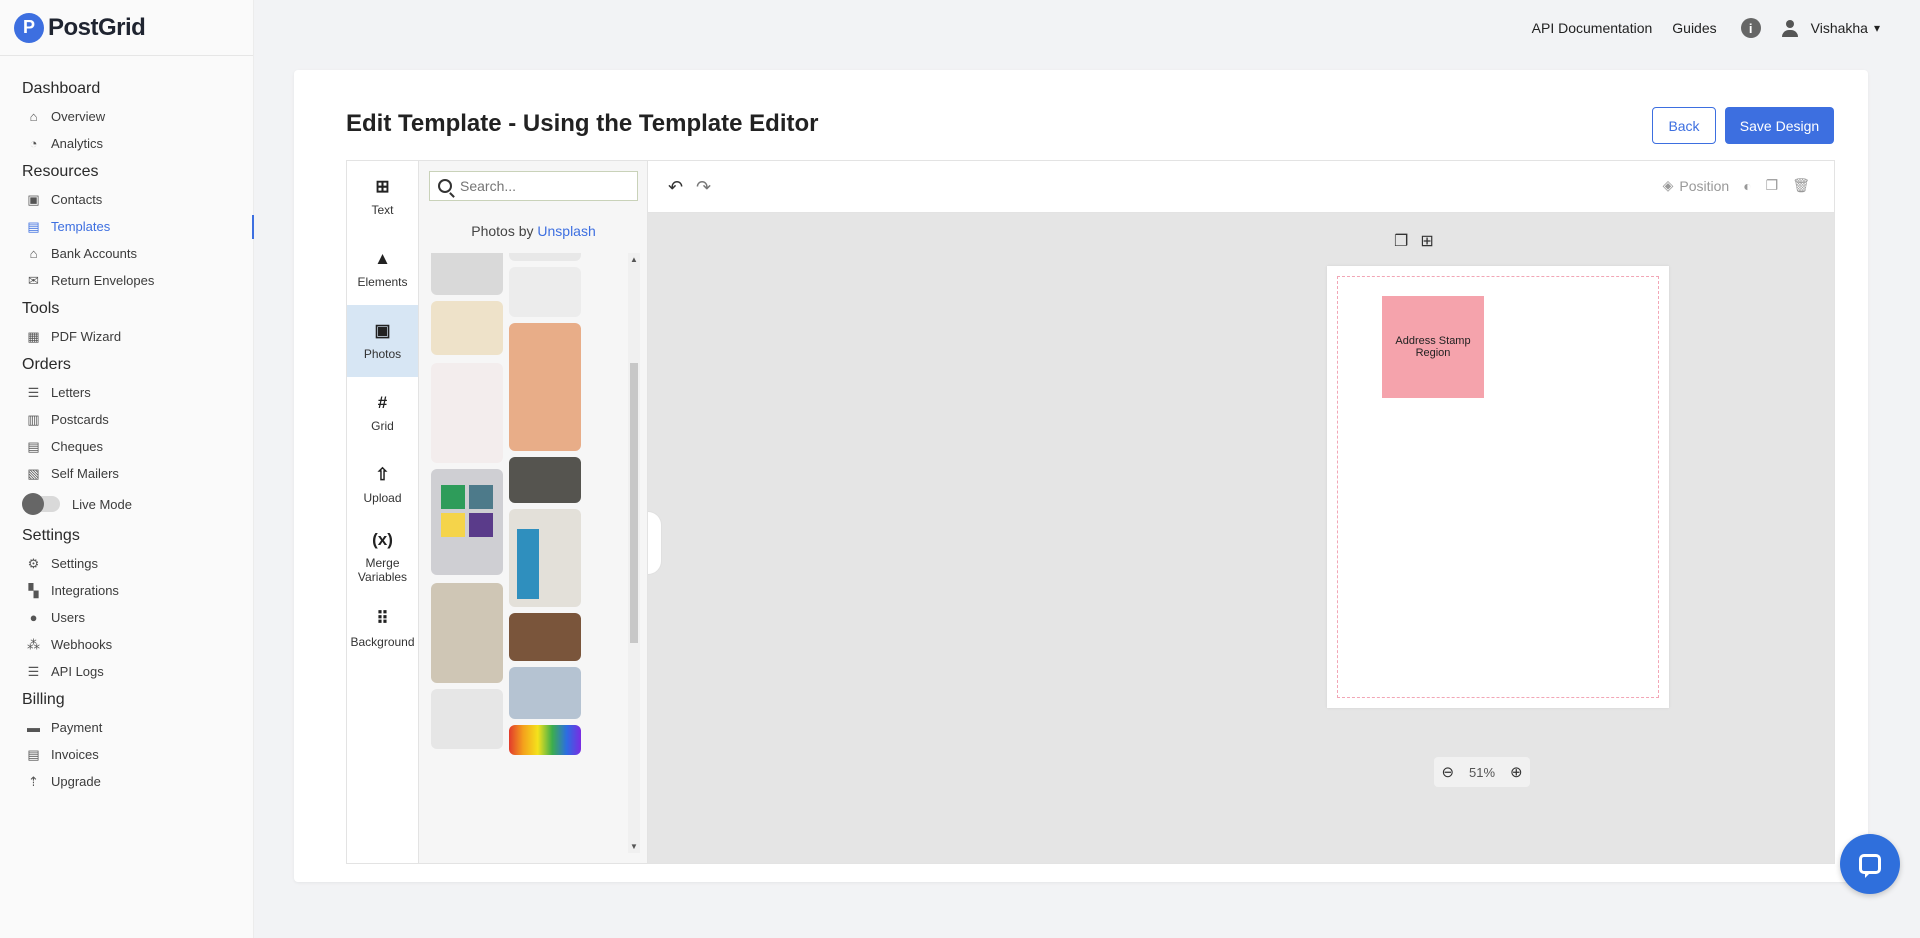  What do you see at coordinates (77, 199) in the screenshot?
I see `sidebar-item-label: Contacts` at bounding box center [77, 199].